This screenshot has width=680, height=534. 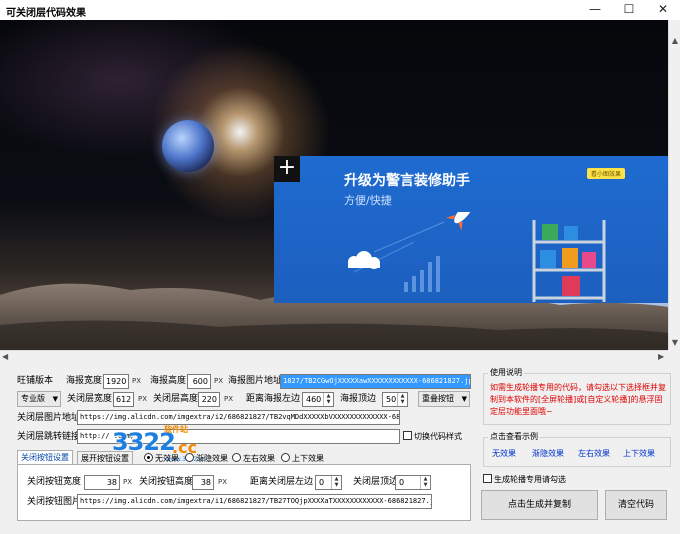 What do you see at coordinates (639, 453) in the screenshot?
I see `example-link-vertical: 上下效果` at bounding box center [639, 453].